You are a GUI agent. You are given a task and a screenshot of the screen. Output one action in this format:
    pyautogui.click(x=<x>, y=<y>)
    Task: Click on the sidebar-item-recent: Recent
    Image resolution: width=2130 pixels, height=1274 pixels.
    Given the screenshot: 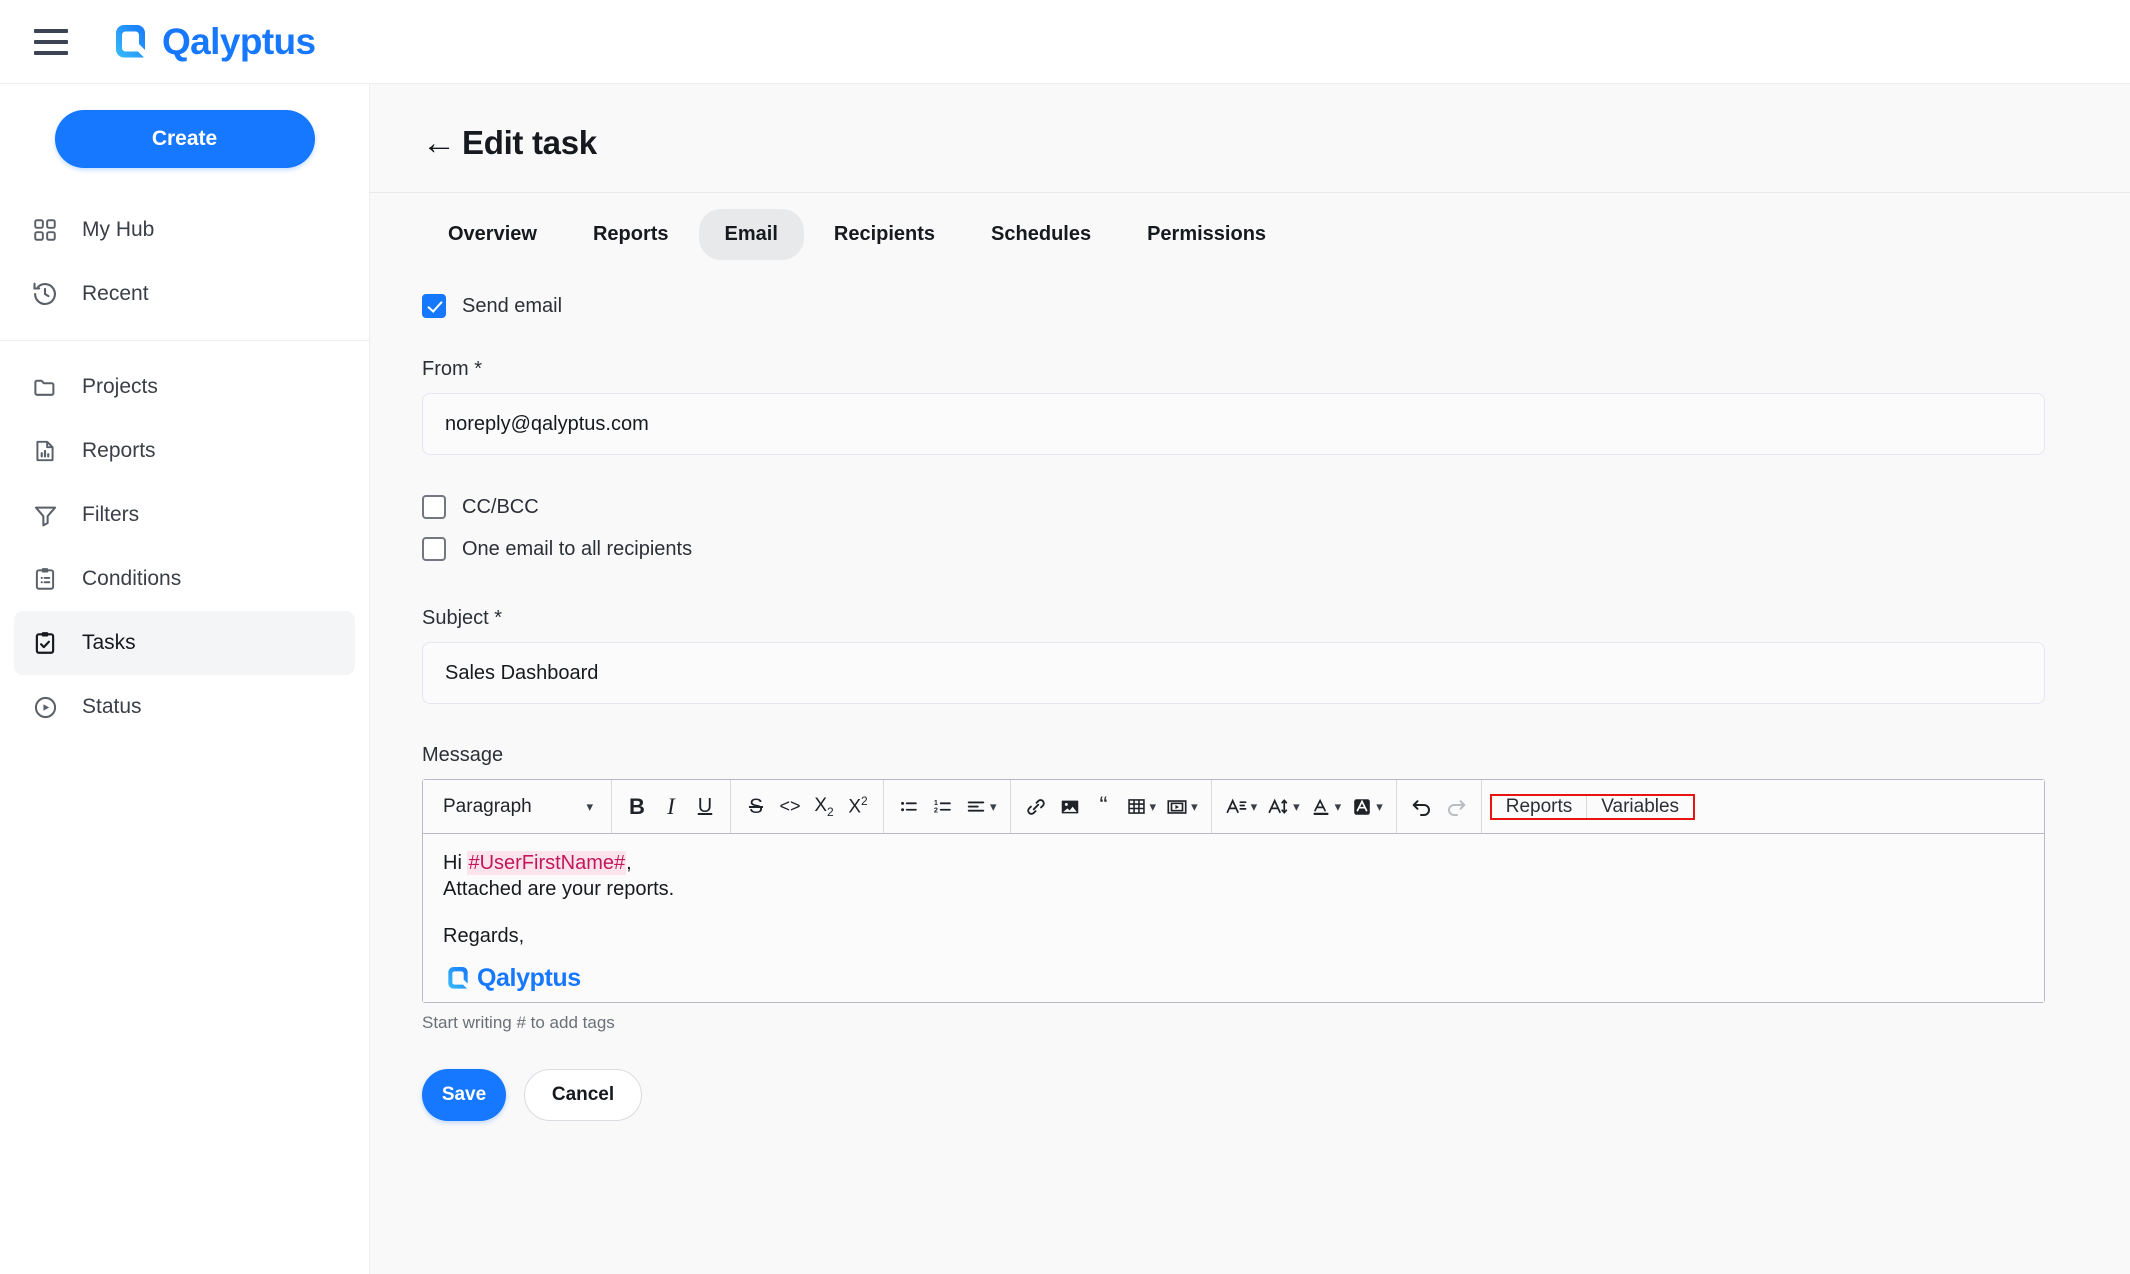 What is the action you would take?
    pyautogui.click(x=184, y=294)
    